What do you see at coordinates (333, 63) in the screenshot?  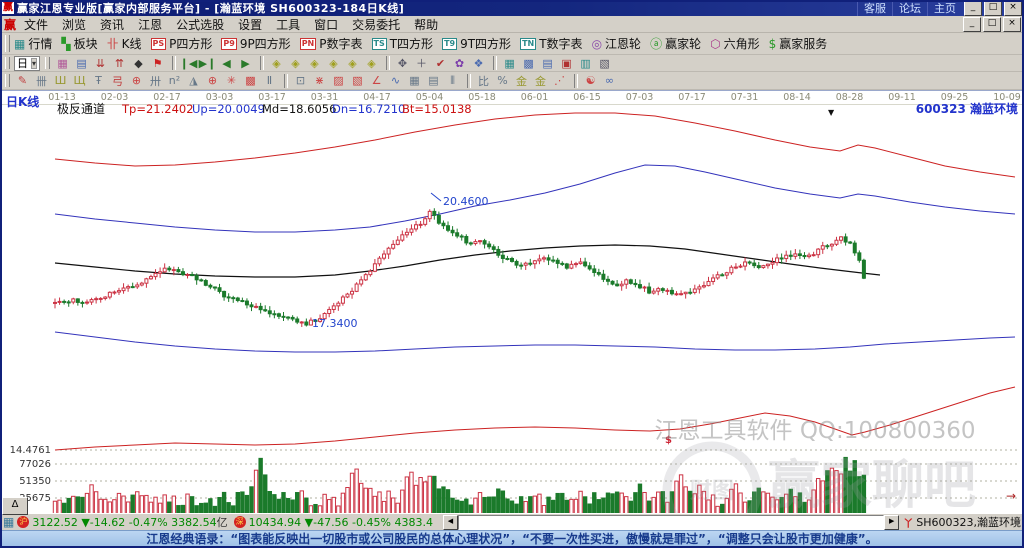 I see `zoom-diamond-v-icon: ◈` at bounding box center [333, 63].